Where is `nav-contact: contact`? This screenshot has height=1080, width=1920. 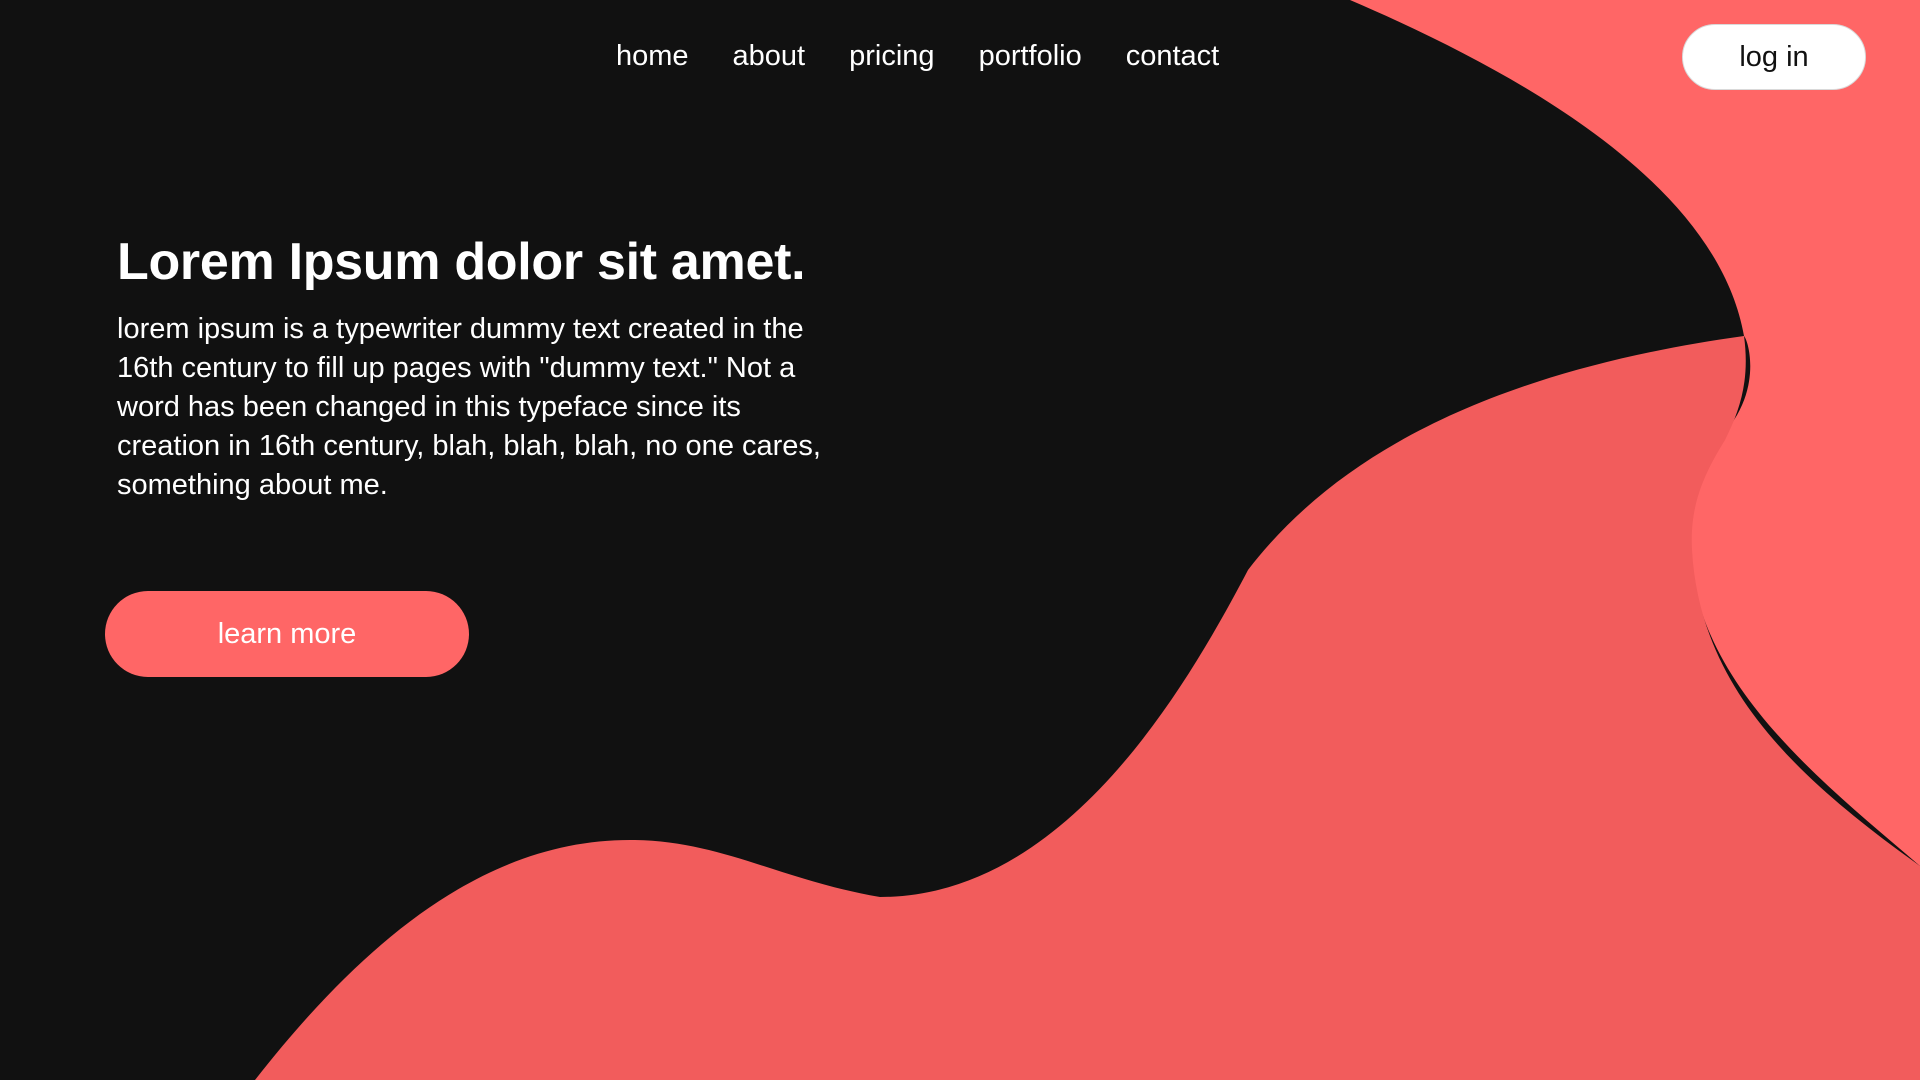
nav-contact: contact is located at coordinates (1173, 56).